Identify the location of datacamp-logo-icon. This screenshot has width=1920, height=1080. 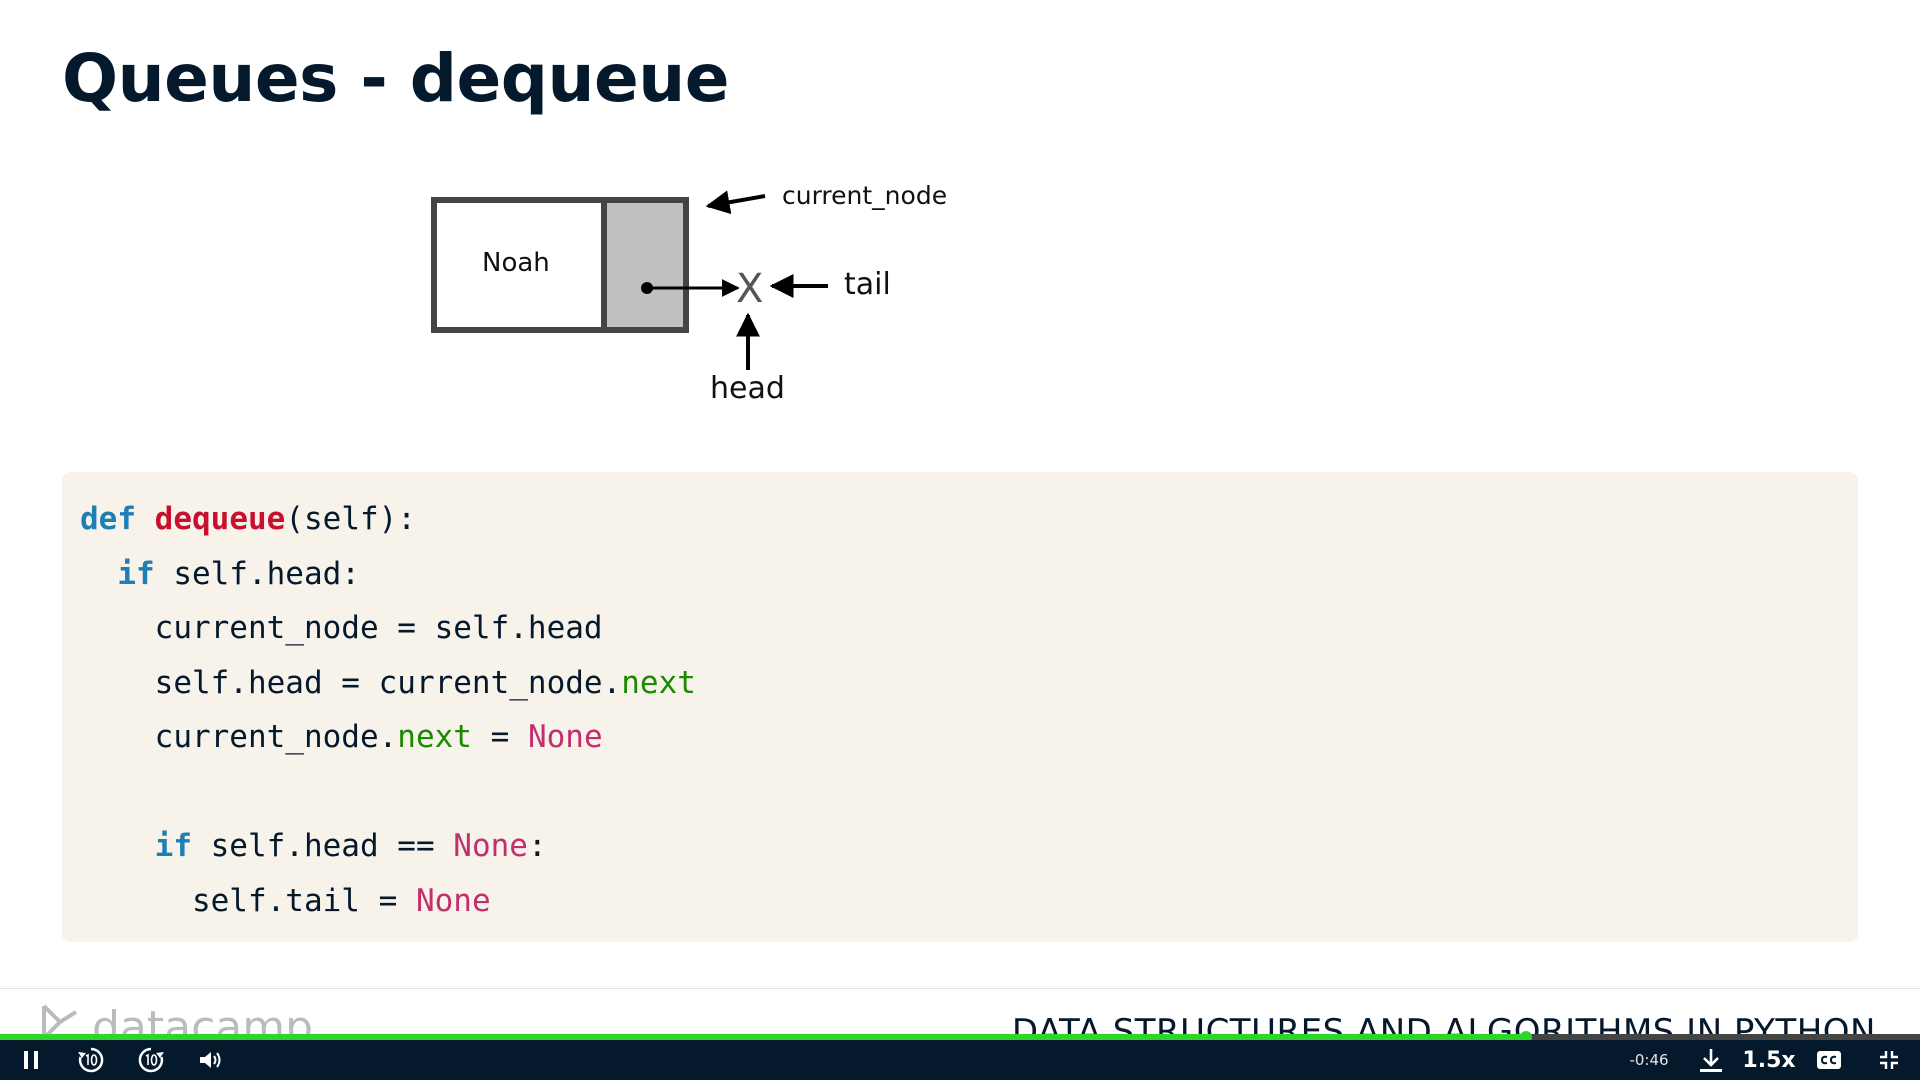
(60, 1021).